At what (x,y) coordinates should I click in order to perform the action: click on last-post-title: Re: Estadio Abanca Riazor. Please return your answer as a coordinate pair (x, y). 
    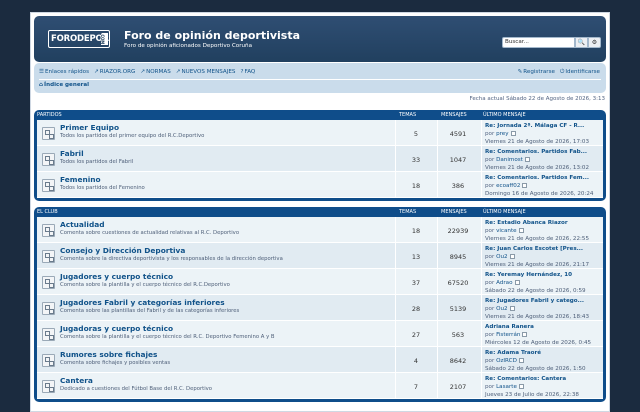
    Looking at the image, I should click on (526, 223).